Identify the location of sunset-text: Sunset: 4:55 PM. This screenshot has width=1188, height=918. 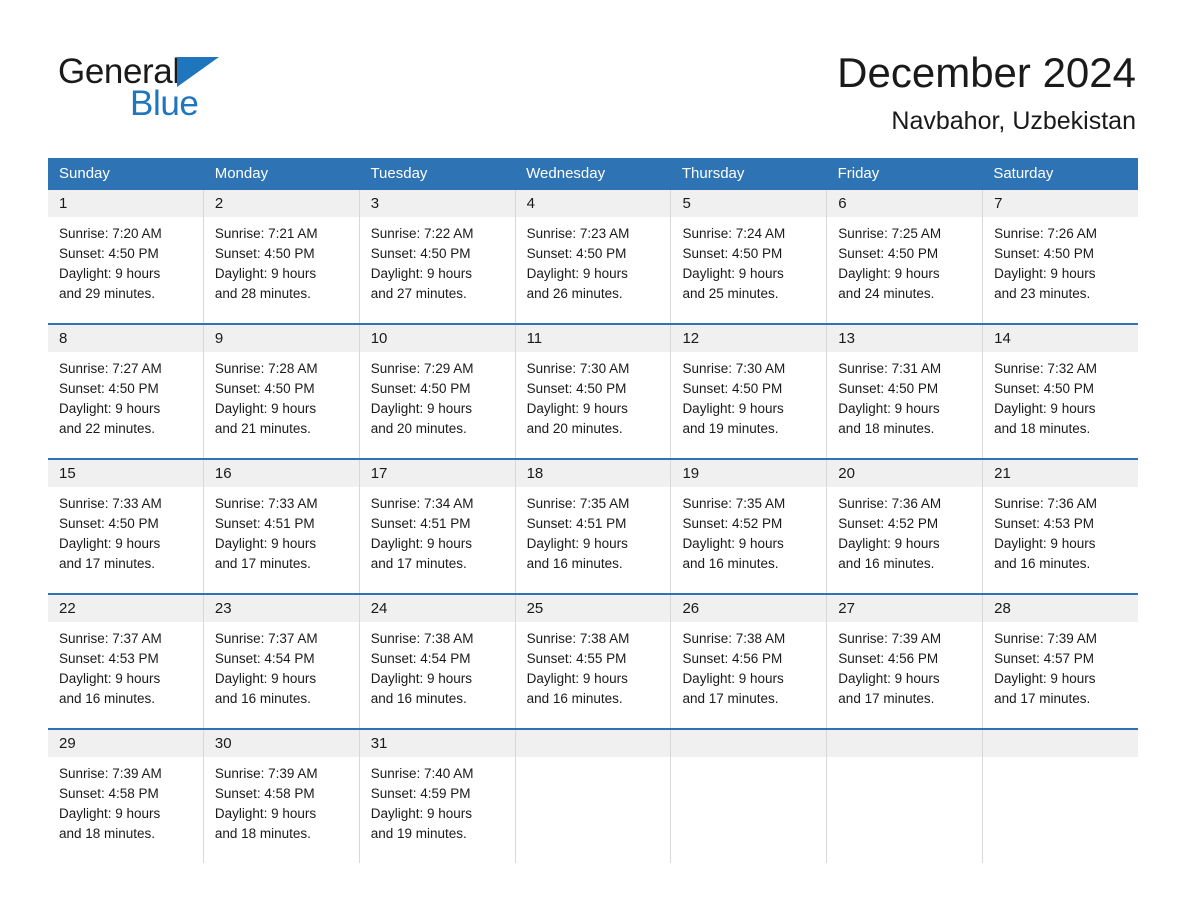
(576, 658).